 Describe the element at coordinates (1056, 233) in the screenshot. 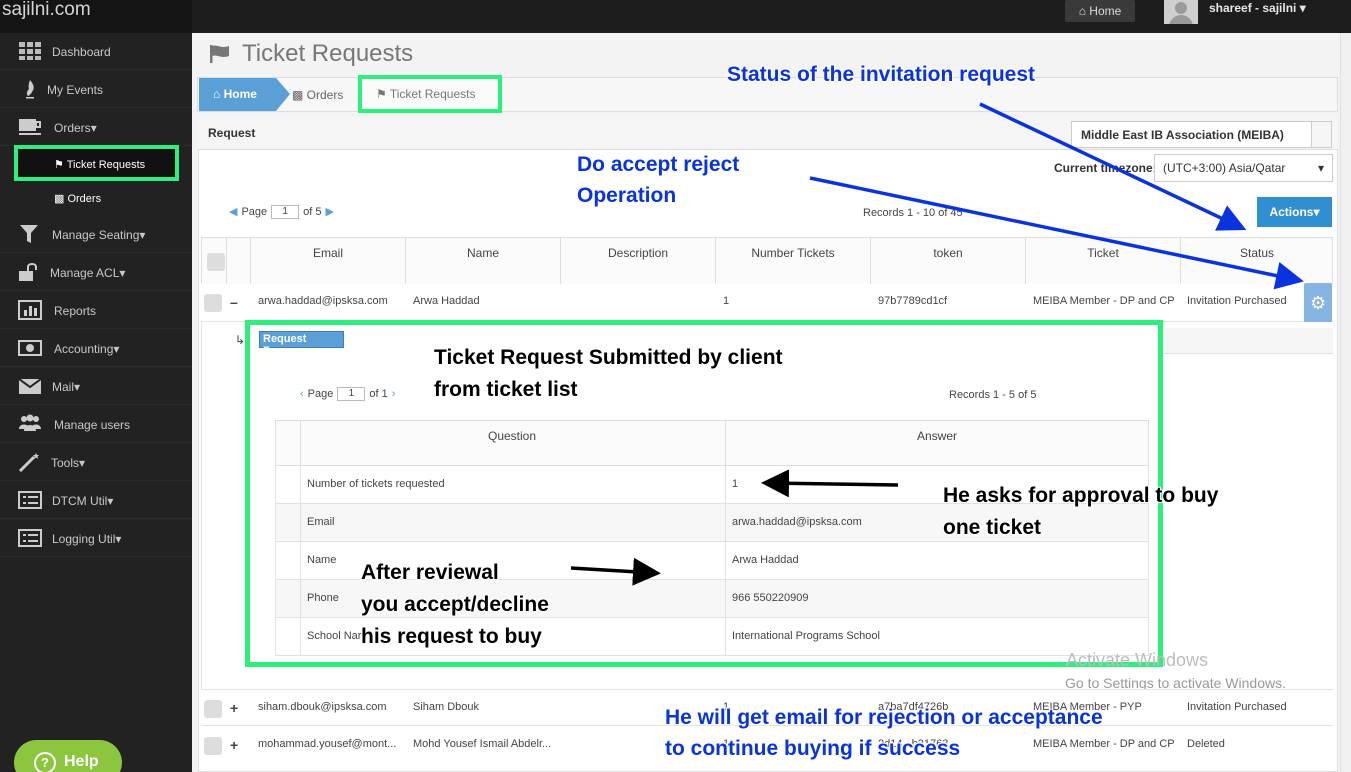

I see `accept-reject-arrow` at that location.